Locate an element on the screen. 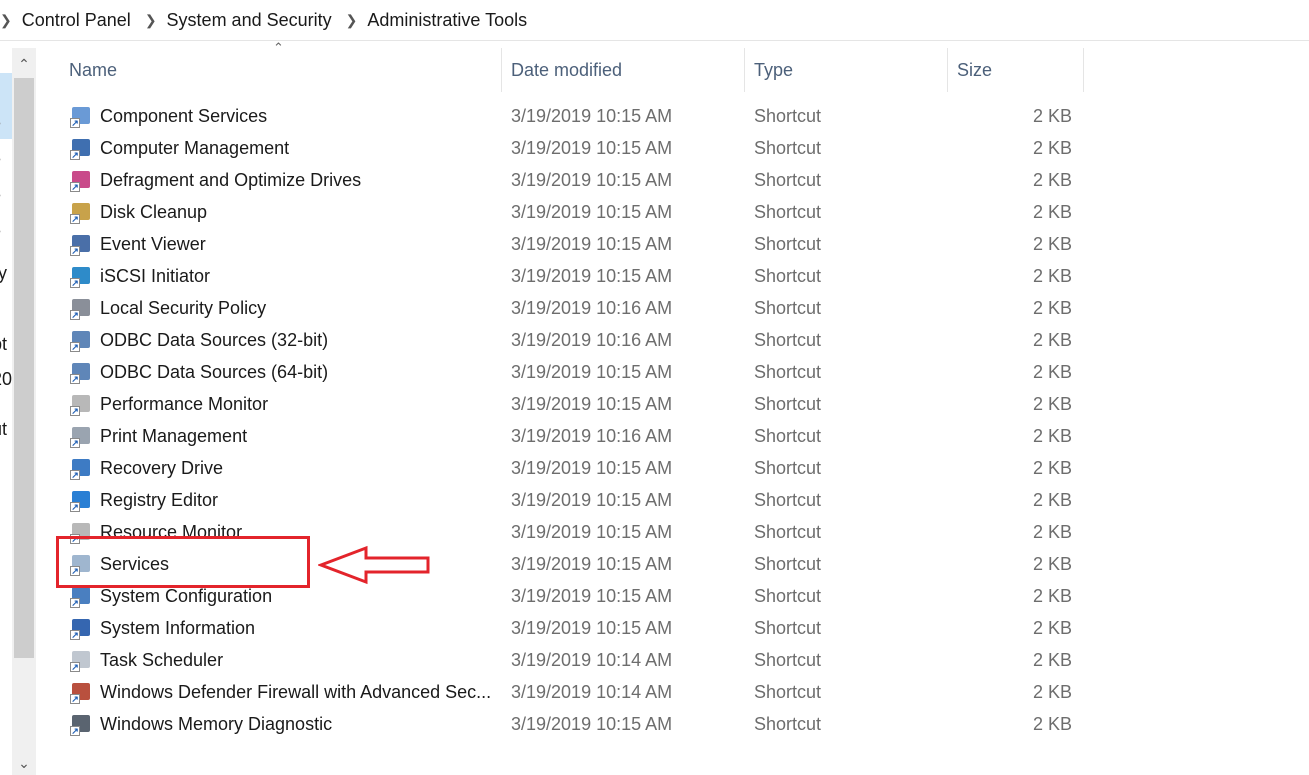  system-information-icon: ↗ is located at coordinates (81, 629).